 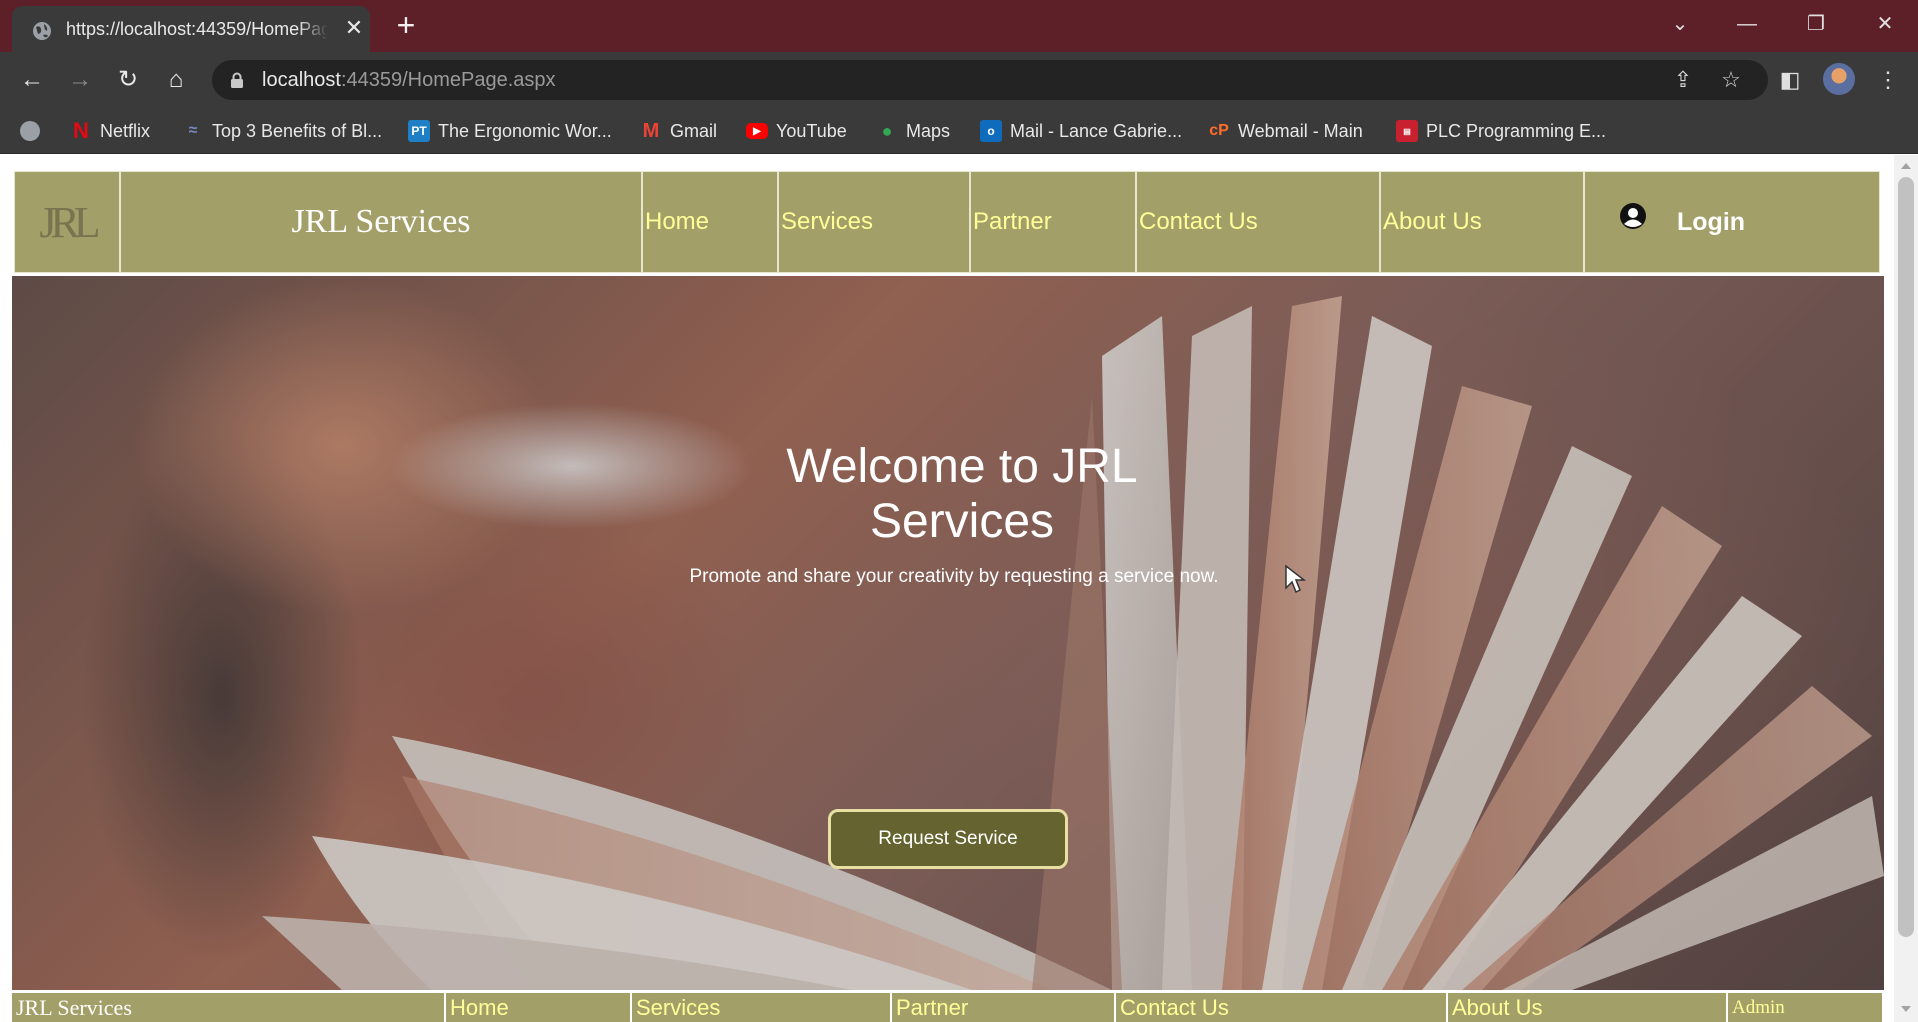 What do you see at coordinates (1906, 166) in the screenshot?
I see `scroll-up-arrow-icon` at bounding box center [1906, 166].